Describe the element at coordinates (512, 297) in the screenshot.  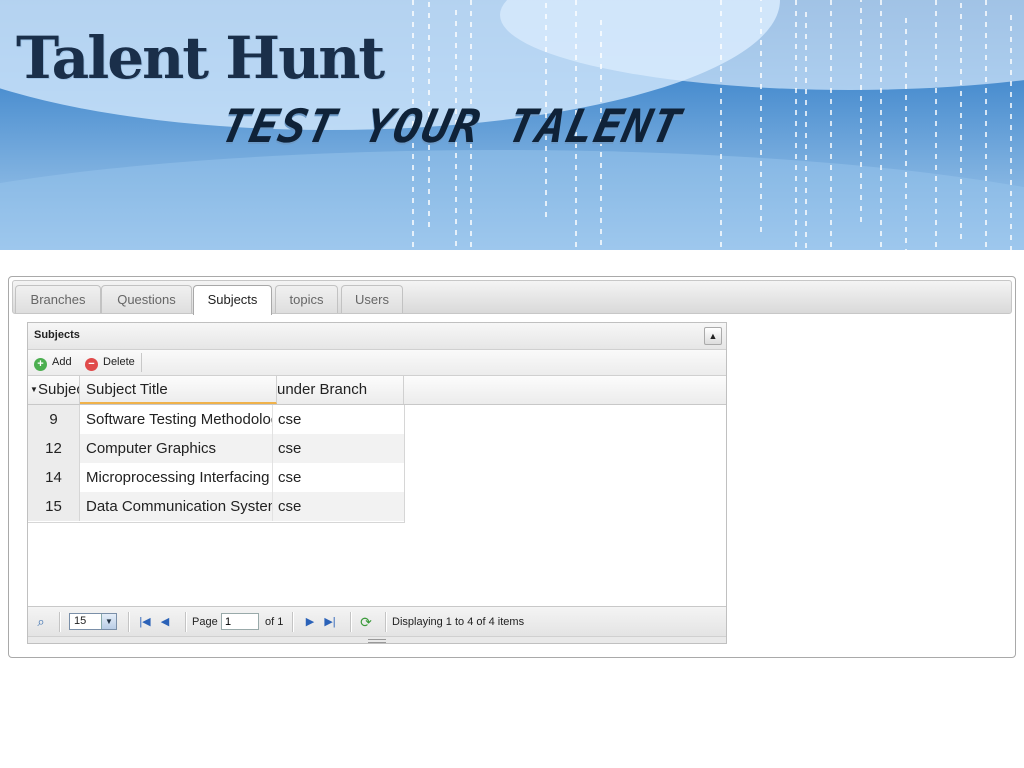
I see `tab-bar: Branches Questions Subjects topics Users` at that location.